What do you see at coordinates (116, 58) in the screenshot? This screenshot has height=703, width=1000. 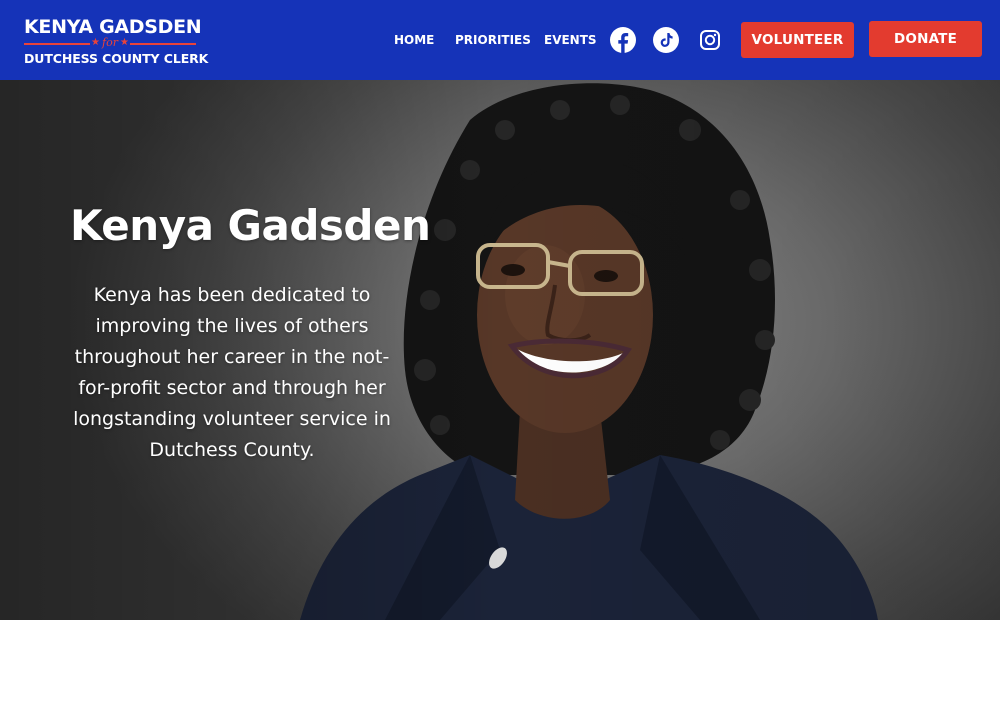 I see `logo-subtitle: DUTCHESS COUNTY CLERK` at bounding box center [116, 58].